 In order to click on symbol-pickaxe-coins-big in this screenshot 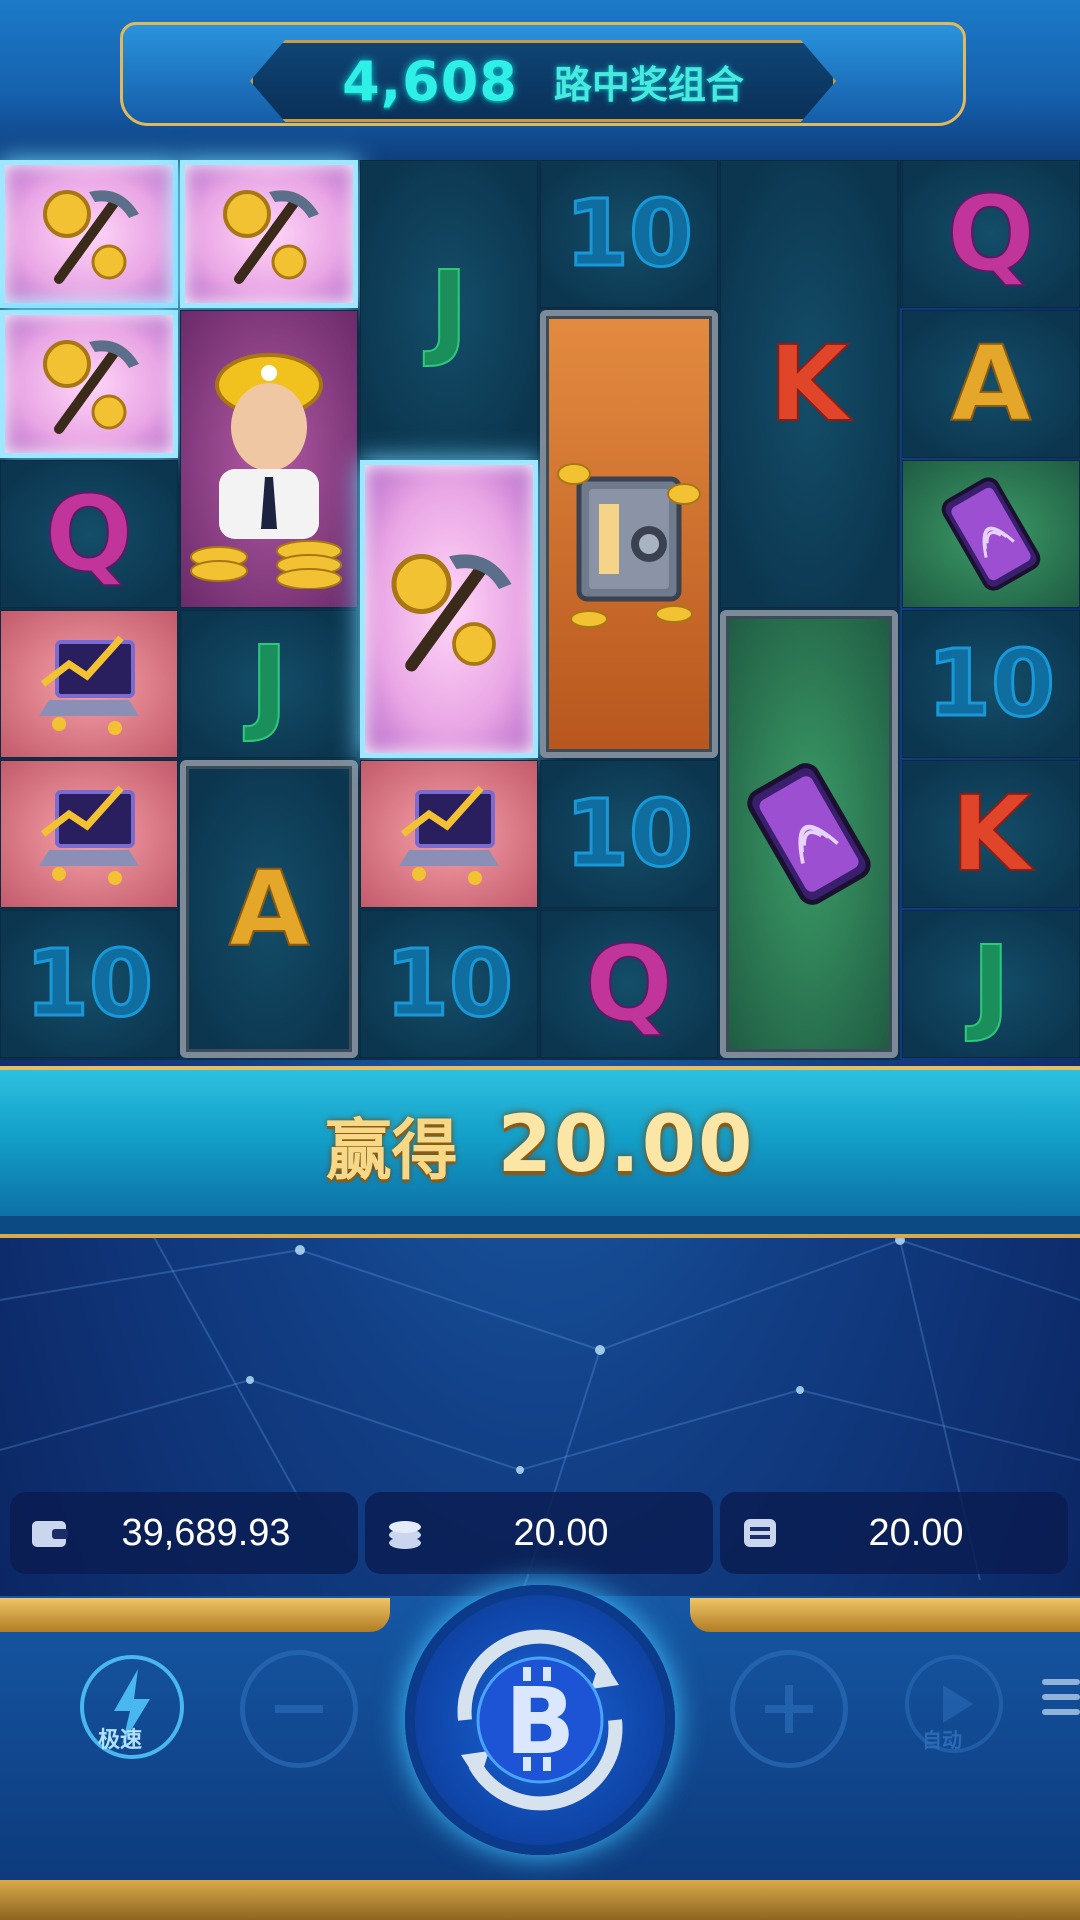, I will do `click(449, 609)`.